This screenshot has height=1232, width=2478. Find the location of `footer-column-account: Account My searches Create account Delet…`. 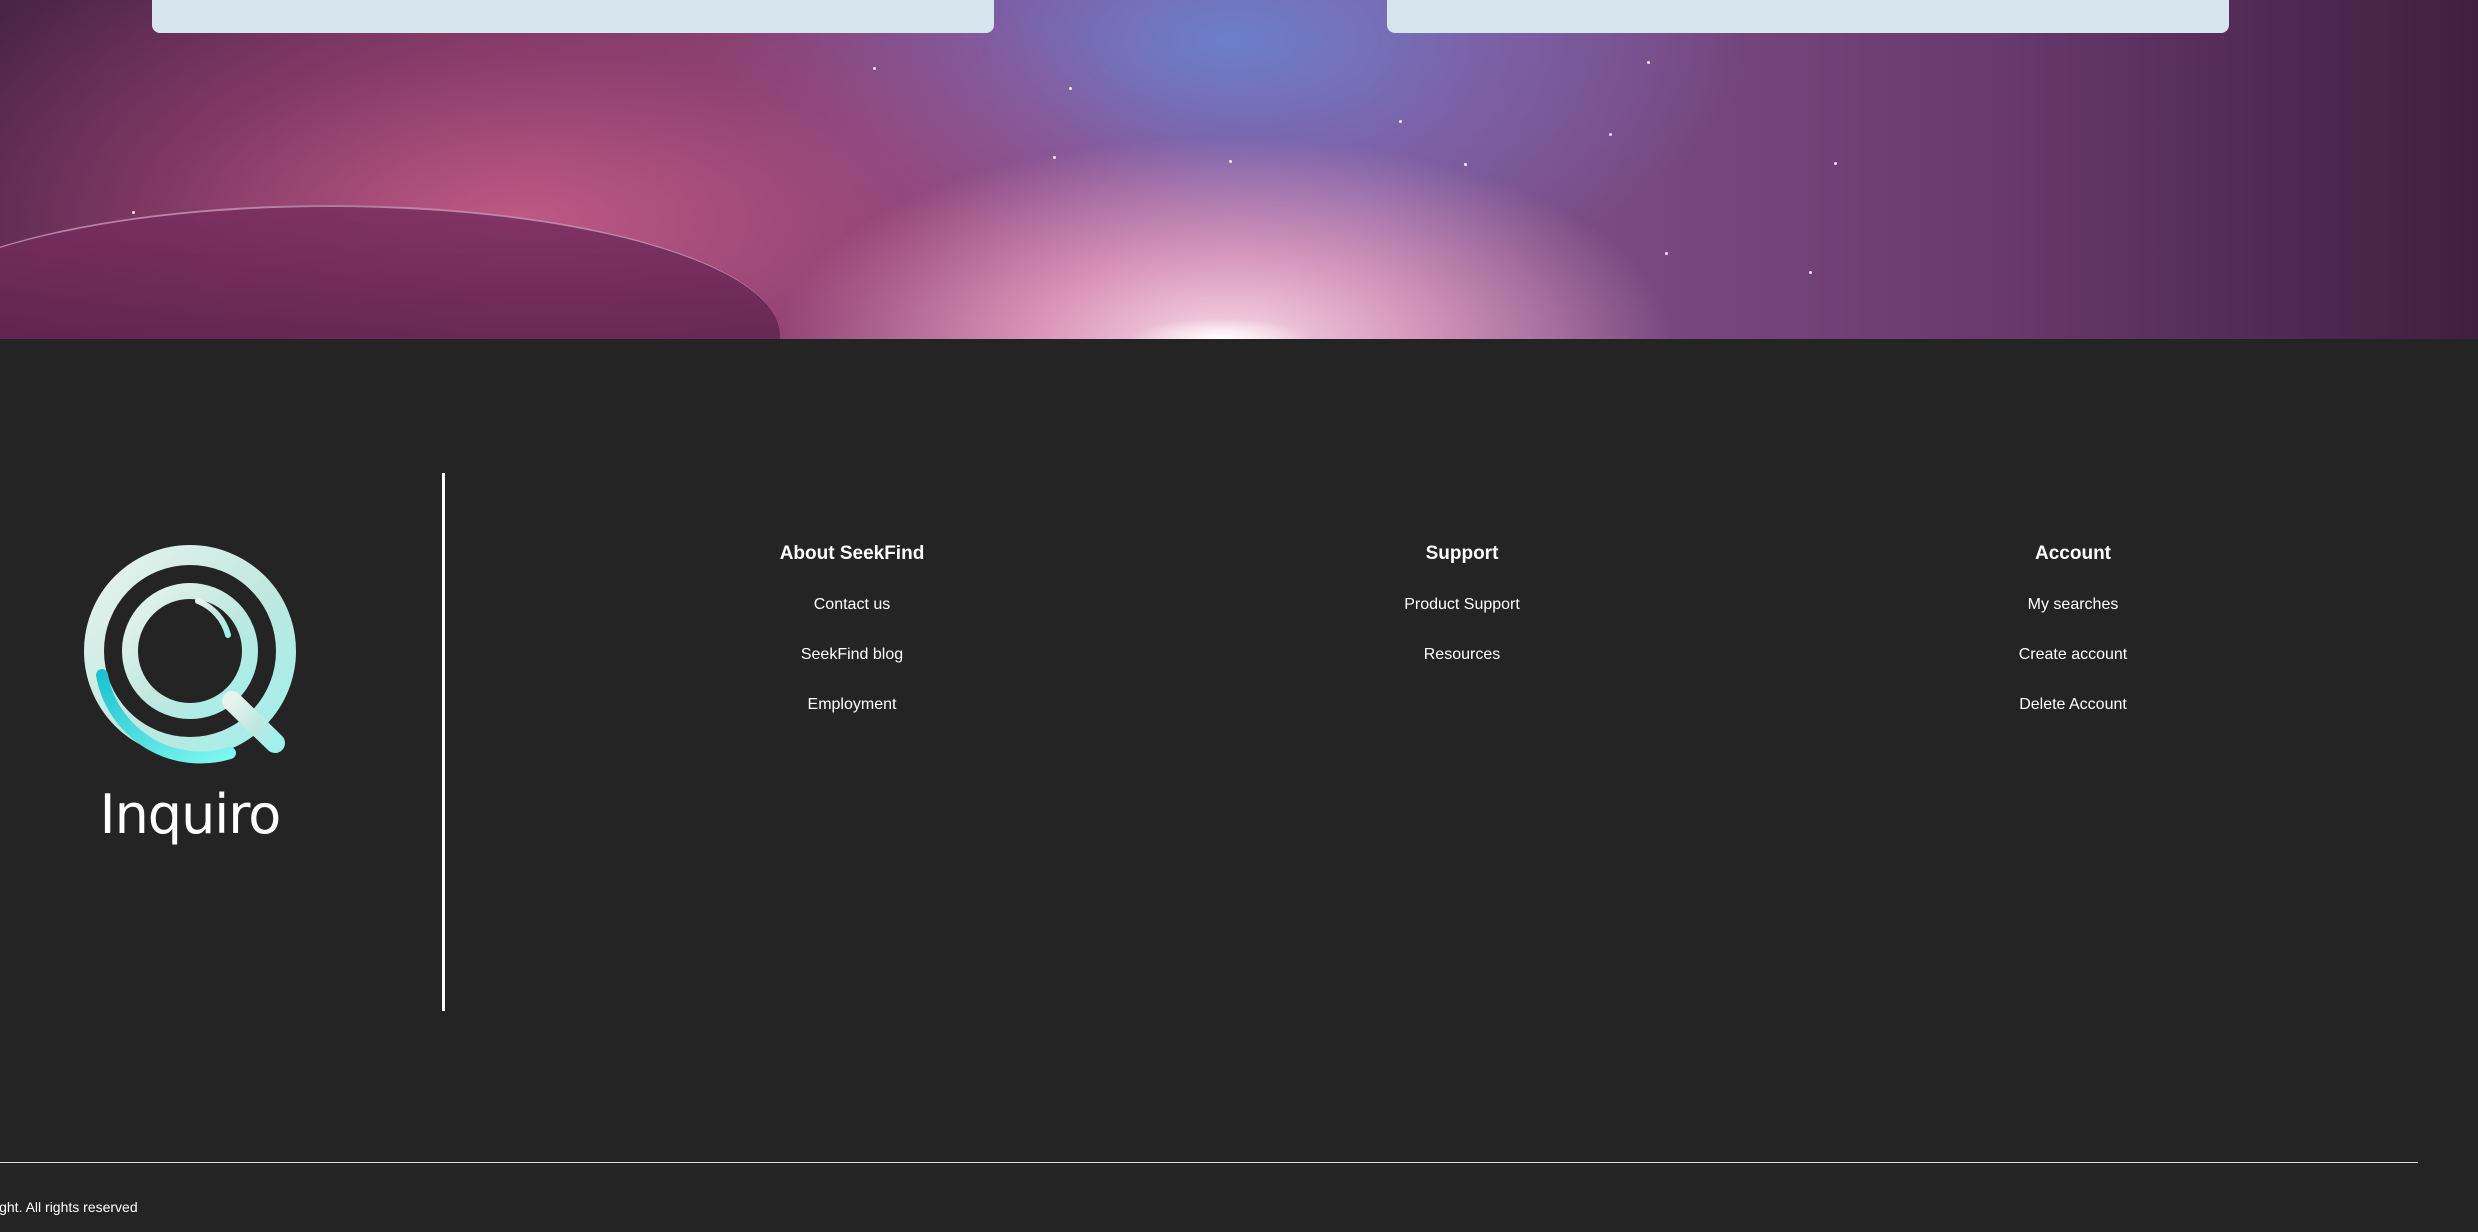

footer-column-account: Account My searches Create account Delet… is located at coordinates (2073, 639).